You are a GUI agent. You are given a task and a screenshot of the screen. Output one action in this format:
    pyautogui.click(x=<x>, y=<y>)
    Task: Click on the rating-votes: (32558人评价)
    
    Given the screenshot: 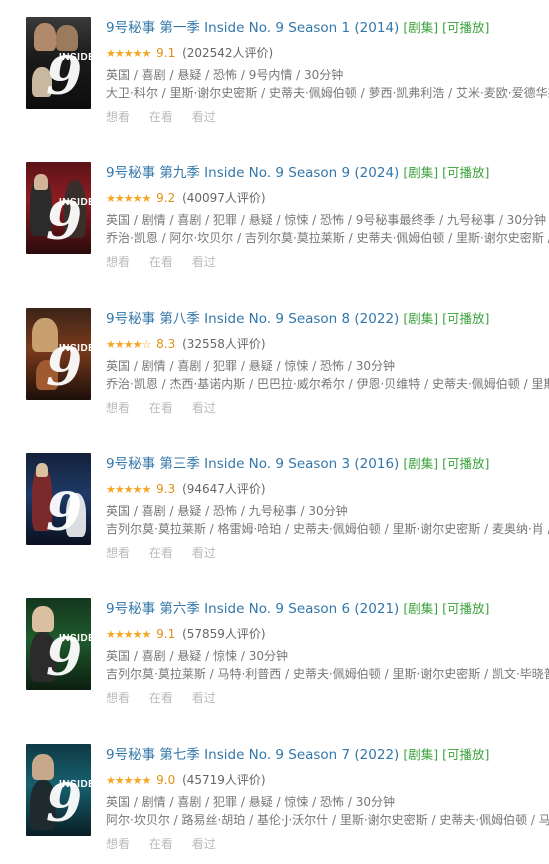 What is the action you would take?
    pyautogui.click(x=224, y=344)
    